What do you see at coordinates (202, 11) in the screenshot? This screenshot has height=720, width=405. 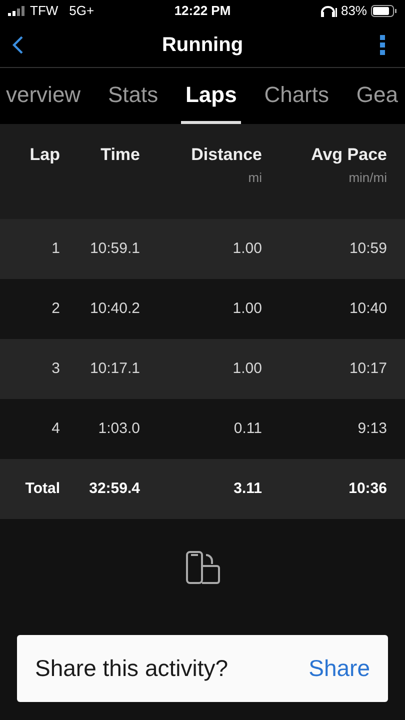 I see `clock: 12:22 PM` at bounding box center [202, 11].